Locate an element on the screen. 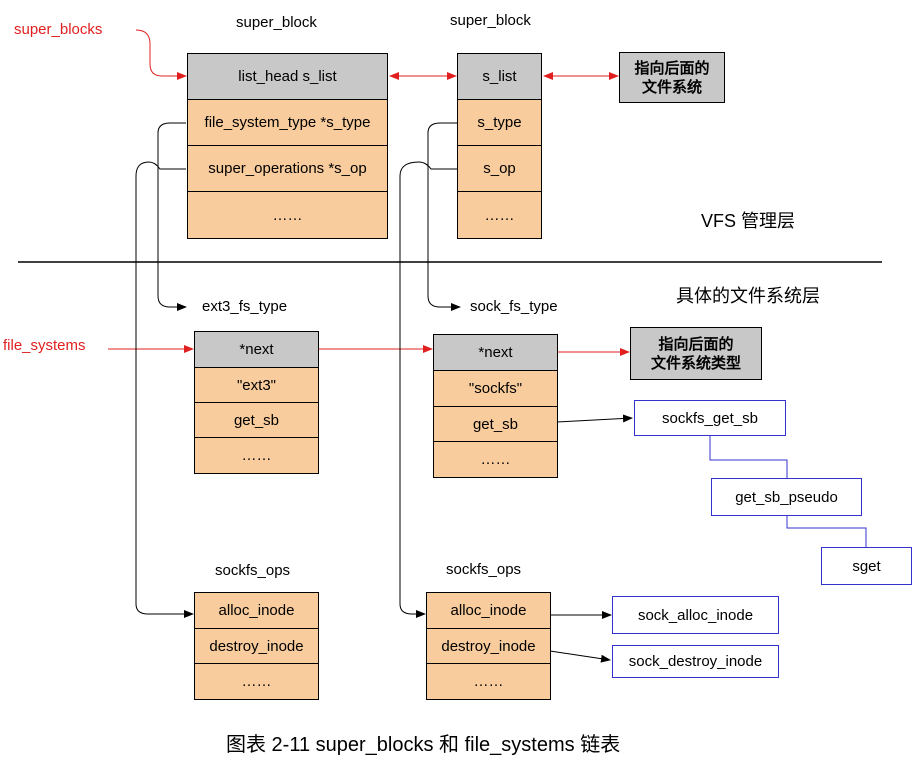  next-fs-note-line2: 文件系统 is located at coordinates (671, 87).